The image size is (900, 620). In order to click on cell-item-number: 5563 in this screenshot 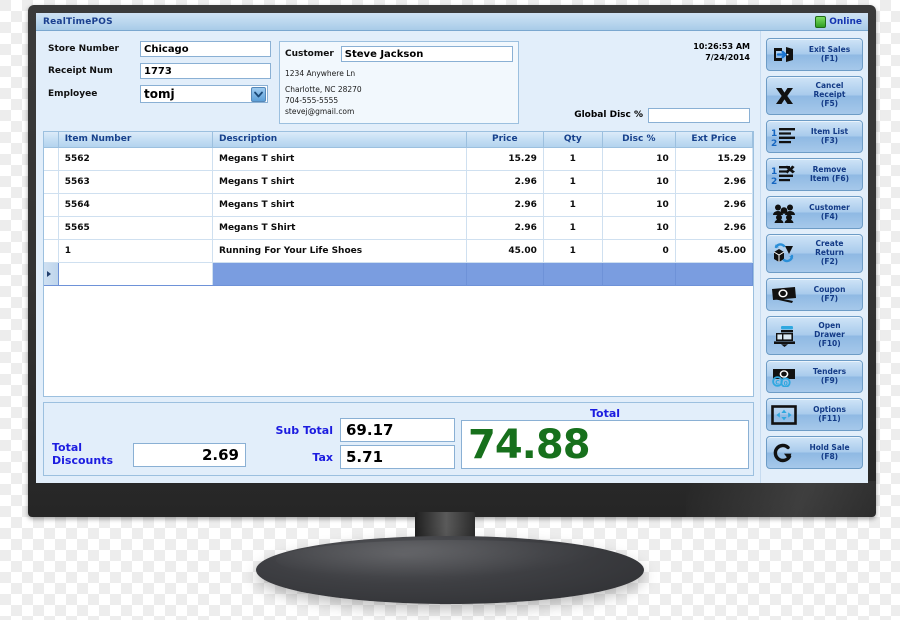, I will do `click(135, 182)`.